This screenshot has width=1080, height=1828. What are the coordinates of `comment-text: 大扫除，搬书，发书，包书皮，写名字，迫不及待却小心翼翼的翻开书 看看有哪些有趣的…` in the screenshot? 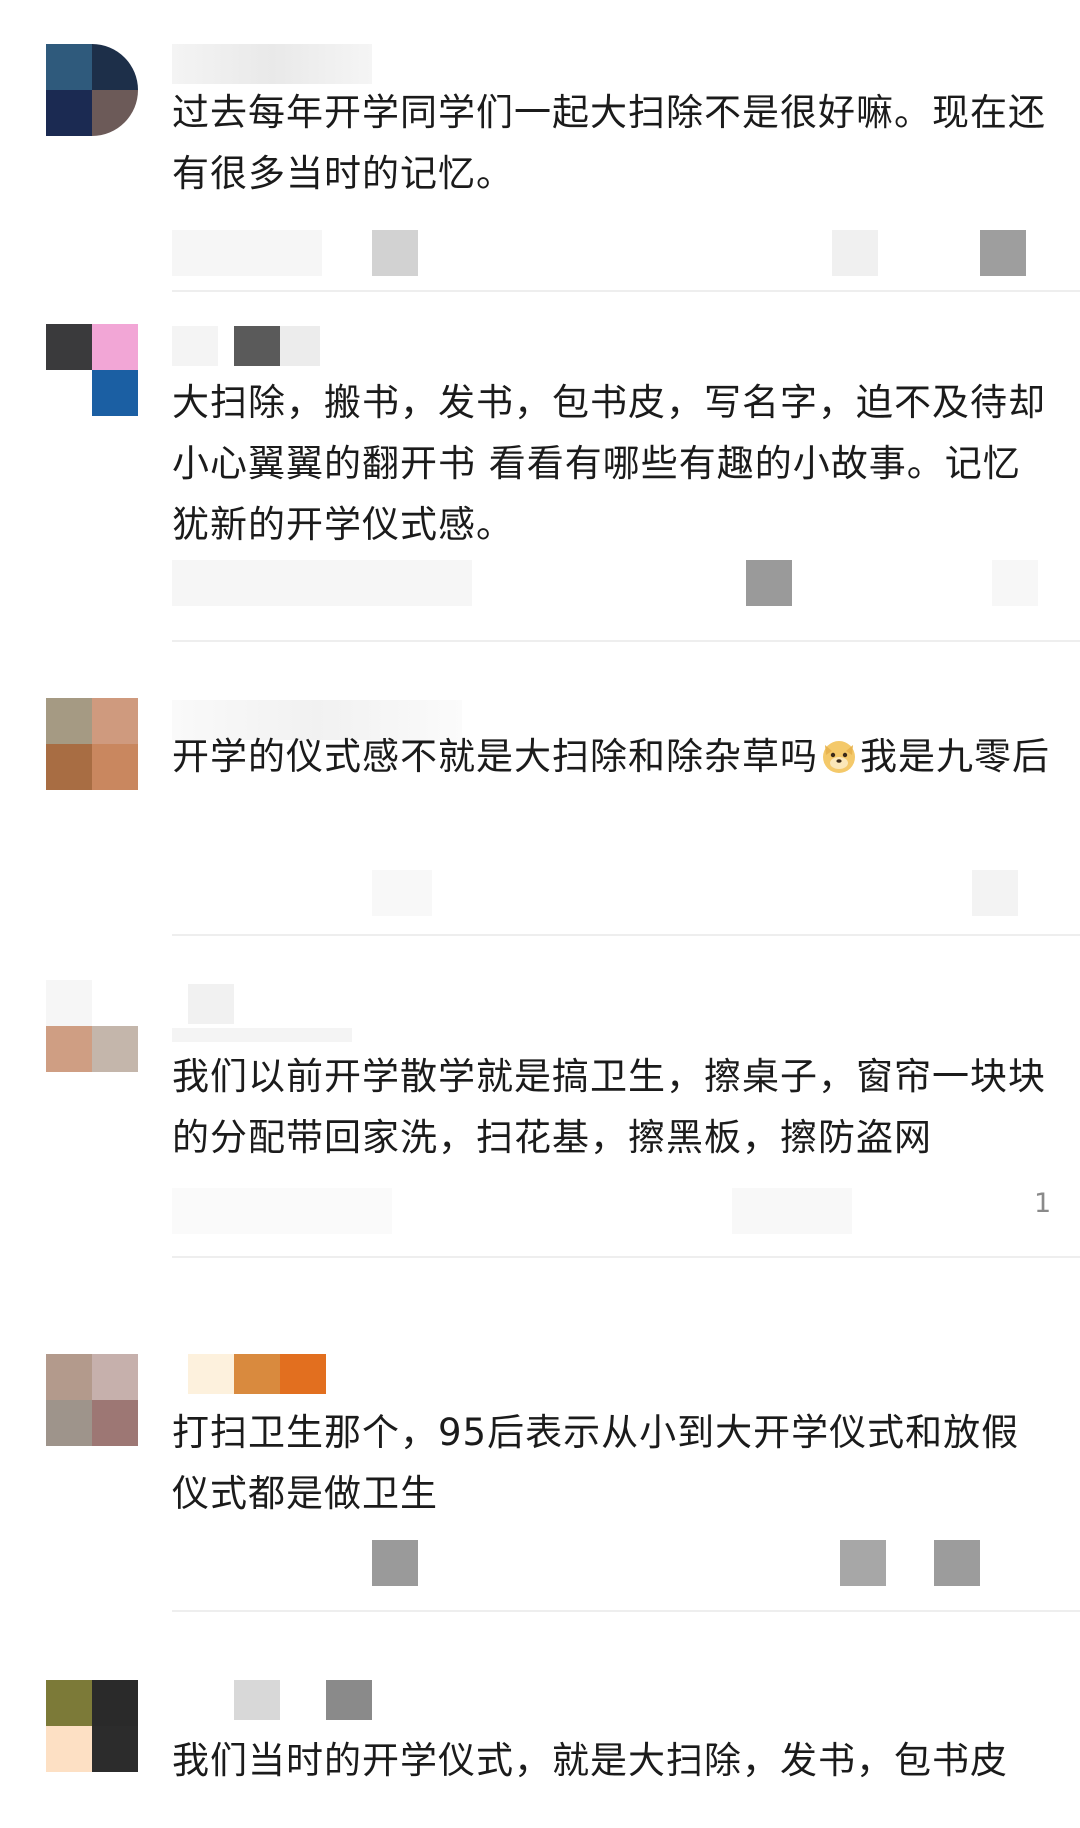 It's located at (609, 463).